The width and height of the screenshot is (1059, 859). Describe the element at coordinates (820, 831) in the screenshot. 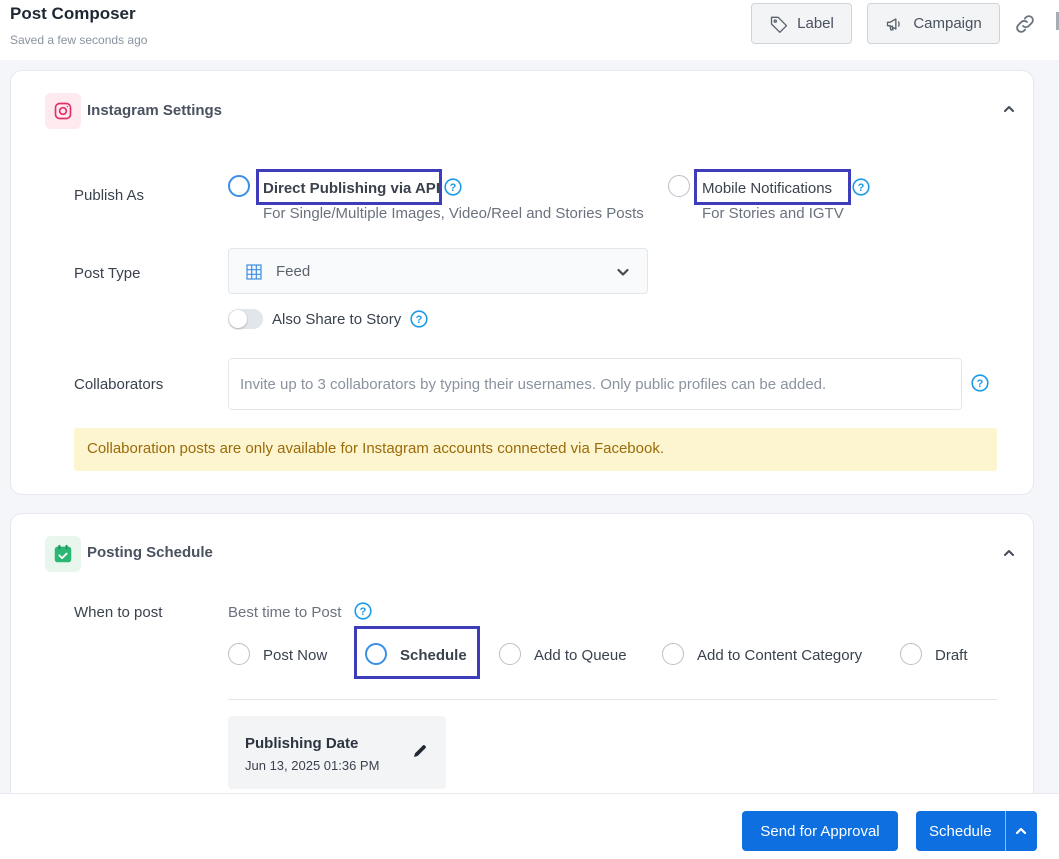

I see `send-for-approval-button: Send for Approval` at that location.